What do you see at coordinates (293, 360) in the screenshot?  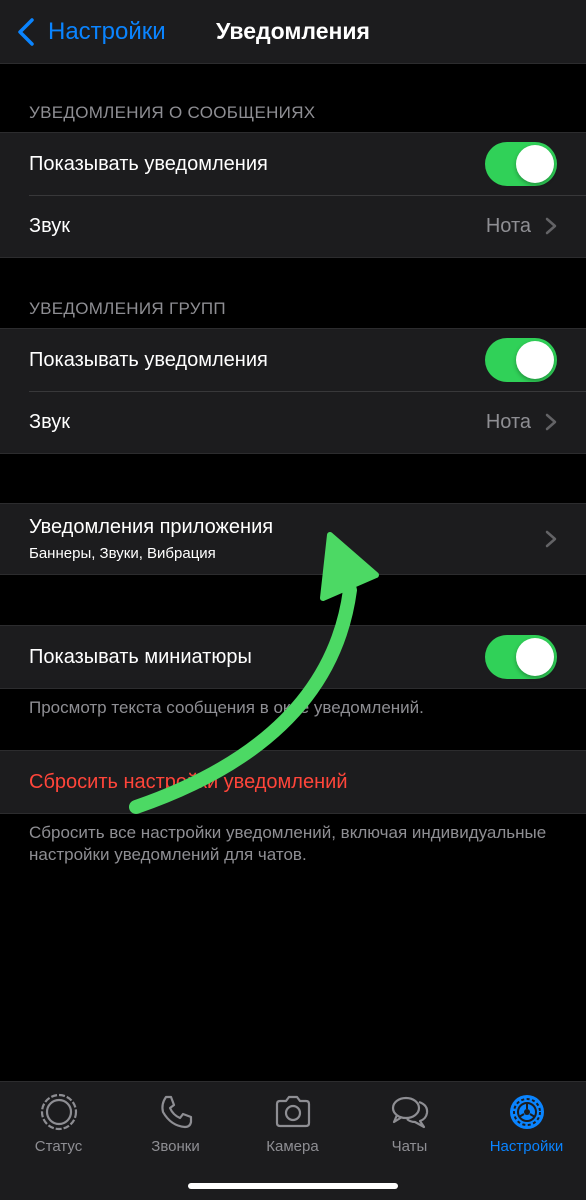 I see `group-show-notifications-row: Показывать уведомления` at bounding box center [293, 360].